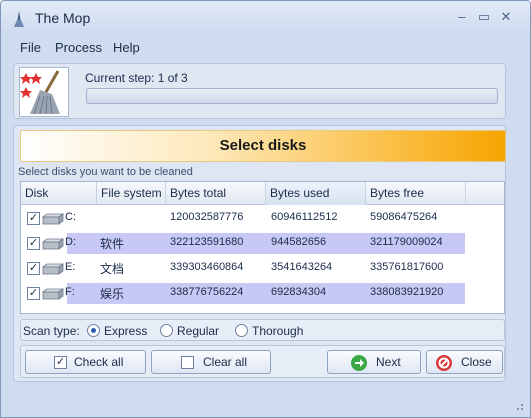 The height and width of the screenshot is (418, 531). What do you see at coordinates (30, 47) in the screenshot?
I see `menu-file: File` at bounding box center [30, 47].